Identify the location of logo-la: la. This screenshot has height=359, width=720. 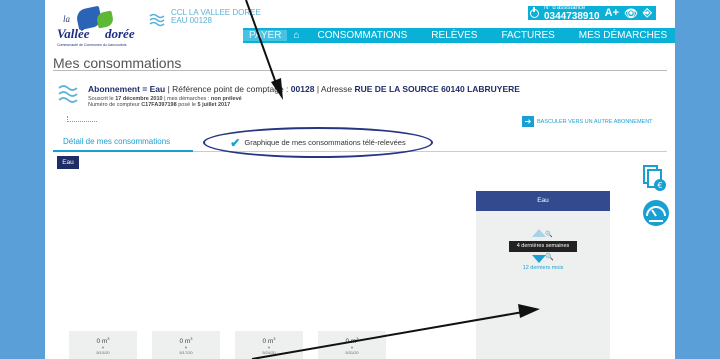
(67, 19).